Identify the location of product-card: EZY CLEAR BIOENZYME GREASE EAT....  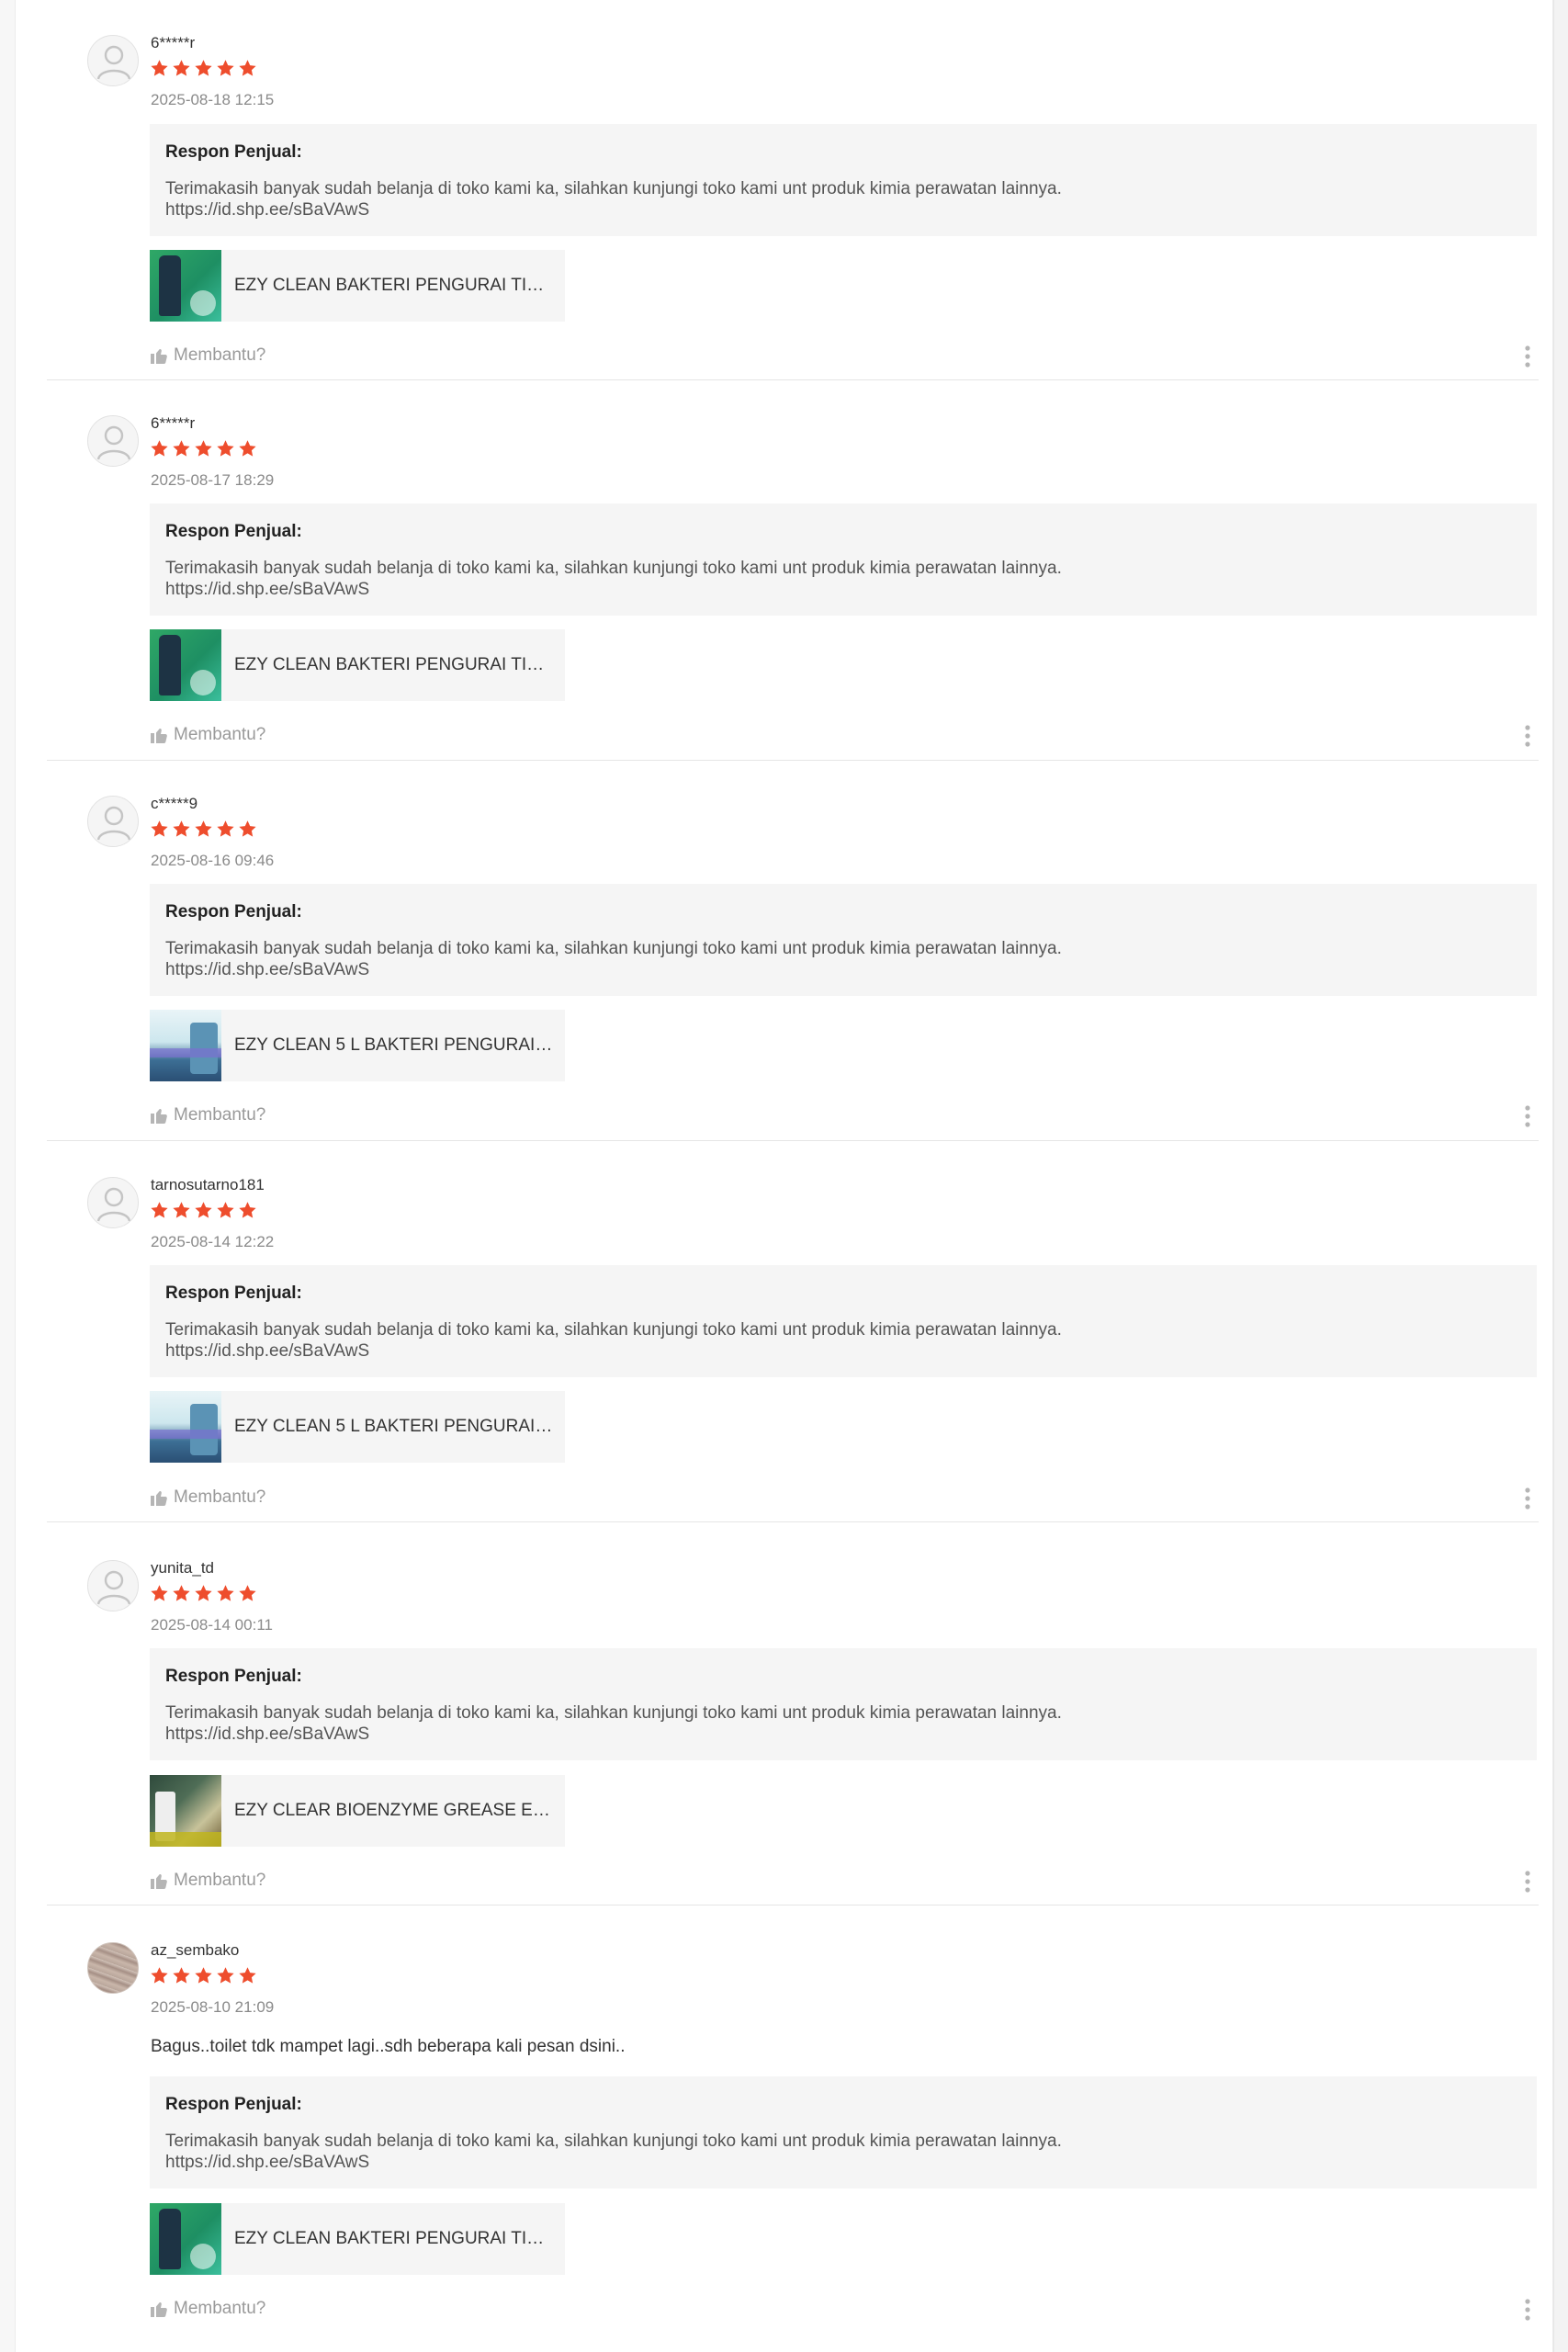
(358, 1811).